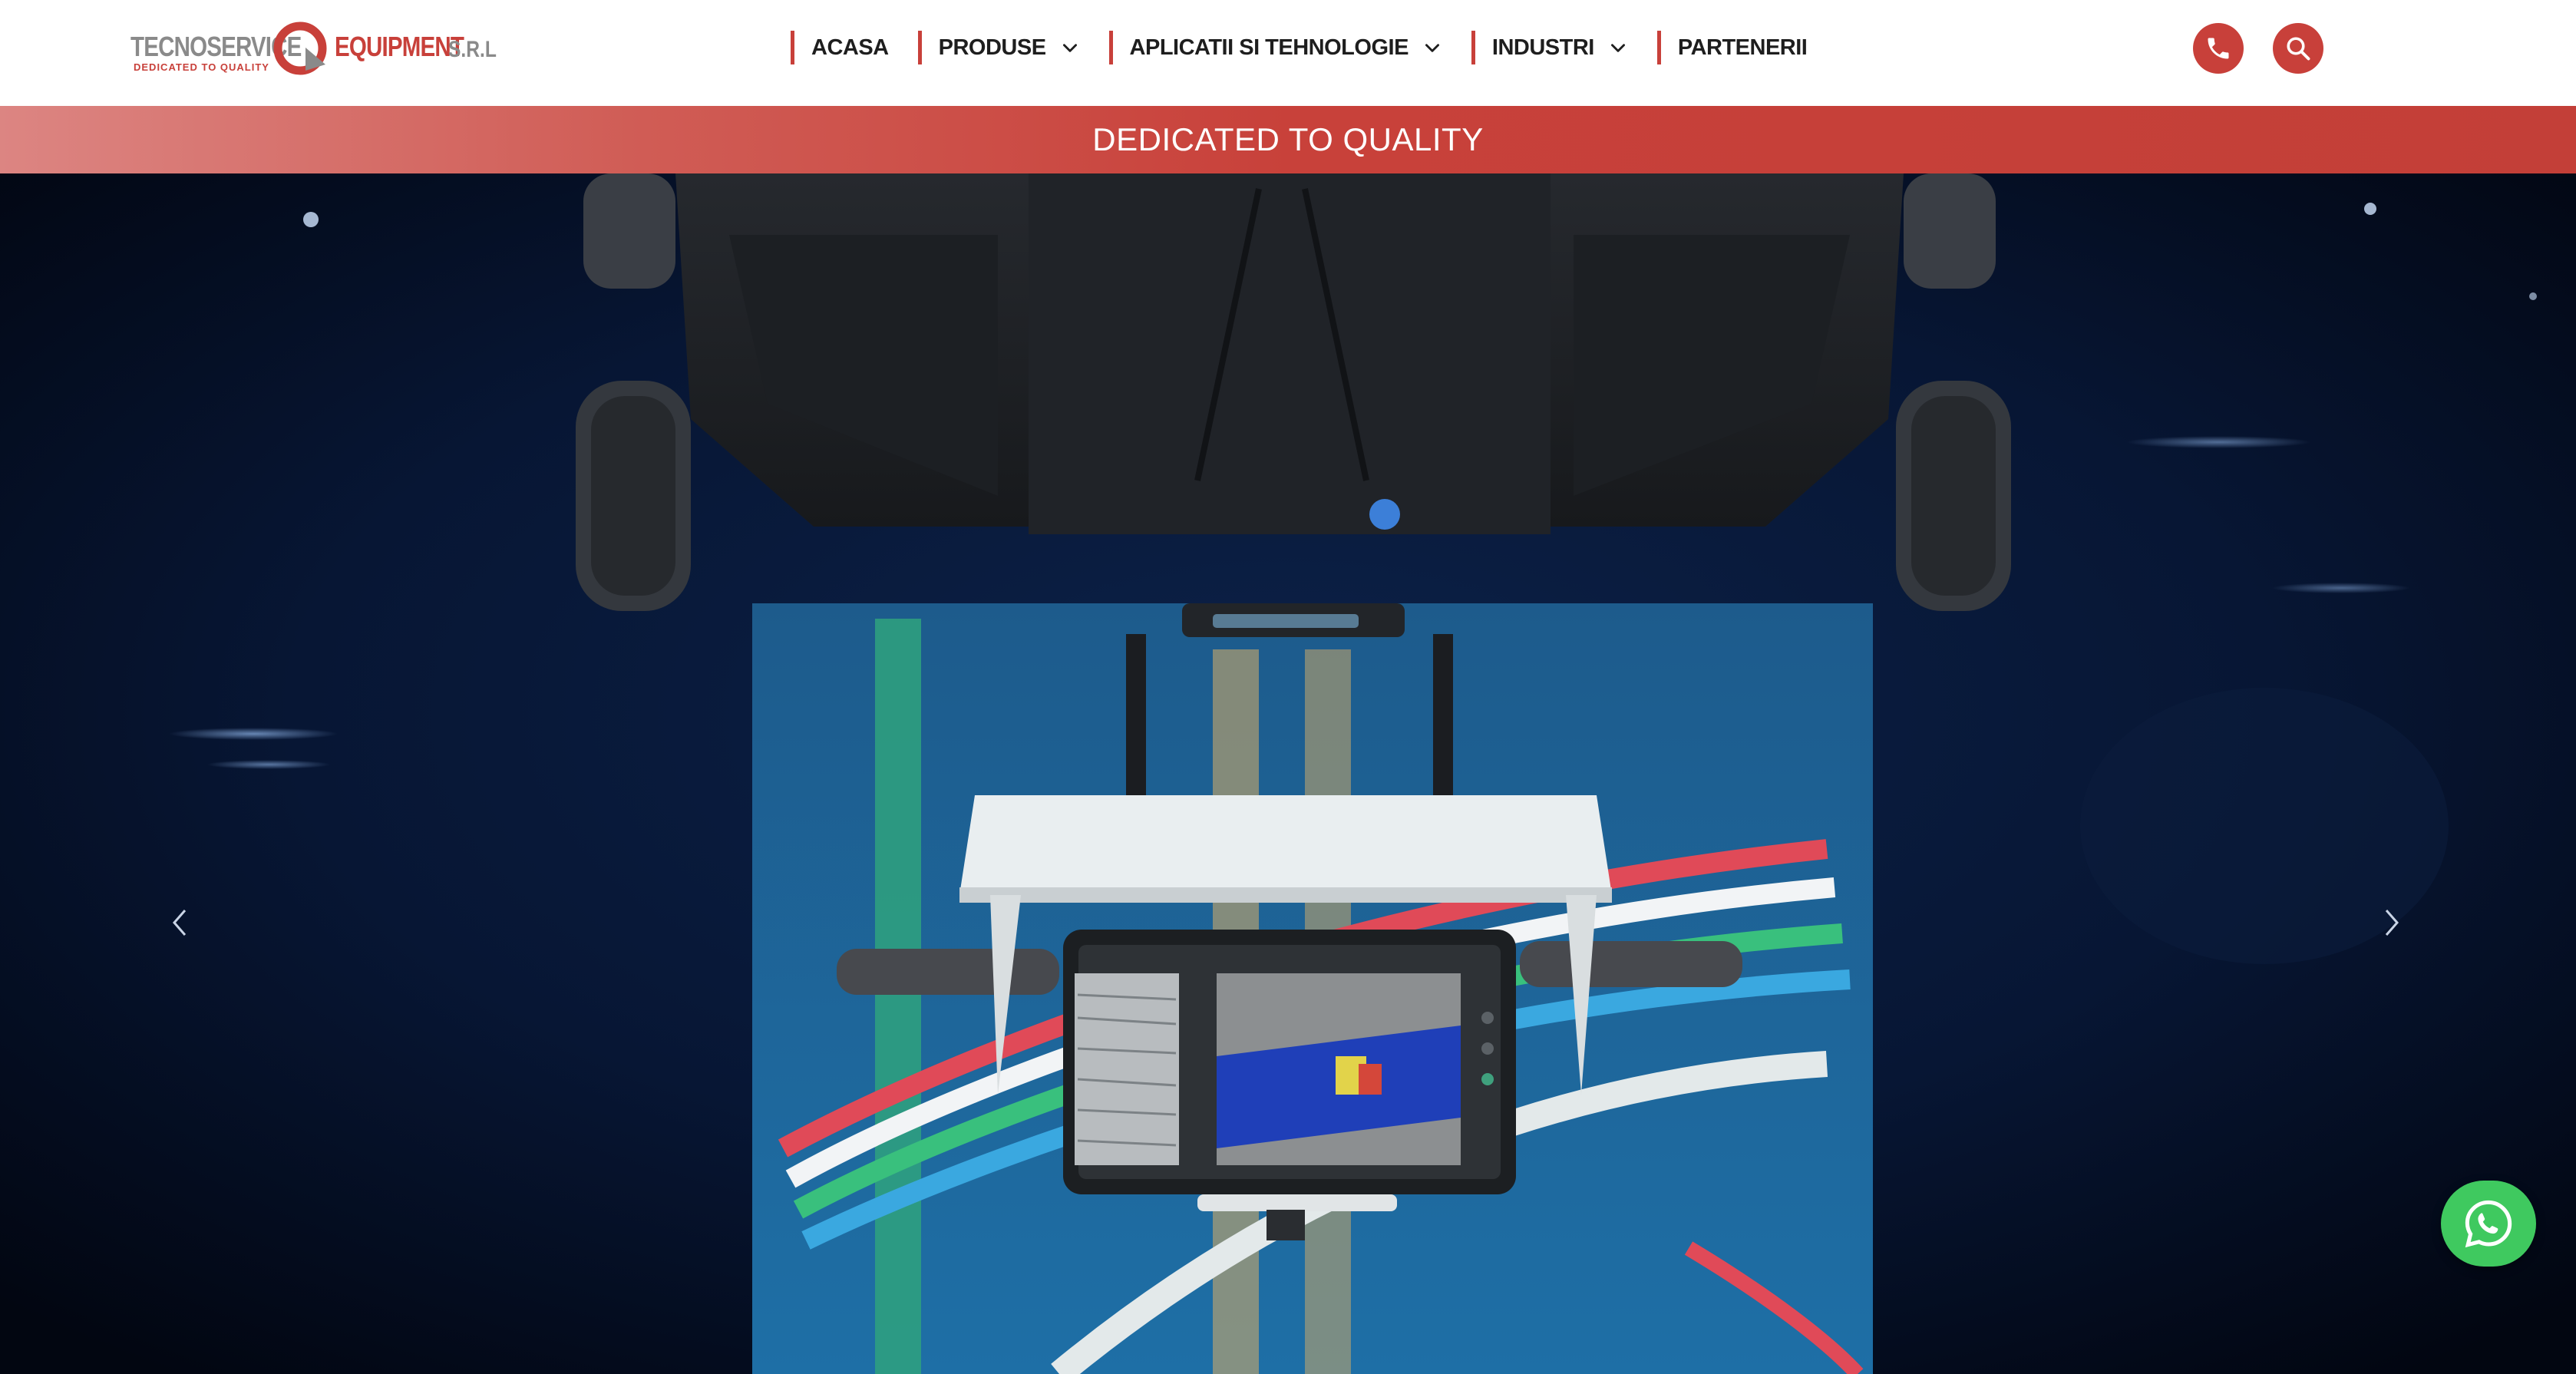  I want to click on slider-prev-button, so click(180, 922).